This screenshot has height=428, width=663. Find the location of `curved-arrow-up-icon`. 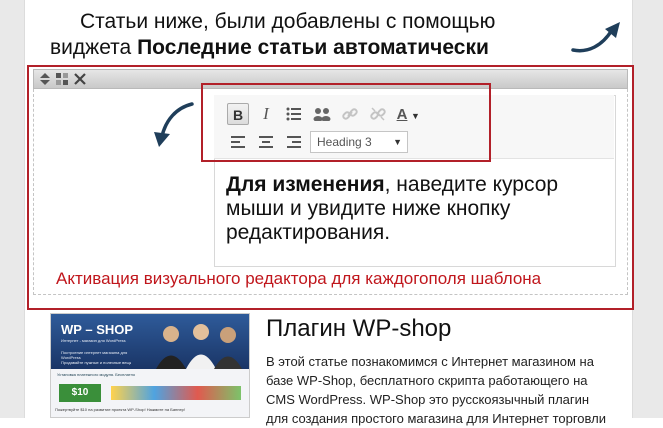

curved-arrow-up-icon is located at coordinates (595, 37).